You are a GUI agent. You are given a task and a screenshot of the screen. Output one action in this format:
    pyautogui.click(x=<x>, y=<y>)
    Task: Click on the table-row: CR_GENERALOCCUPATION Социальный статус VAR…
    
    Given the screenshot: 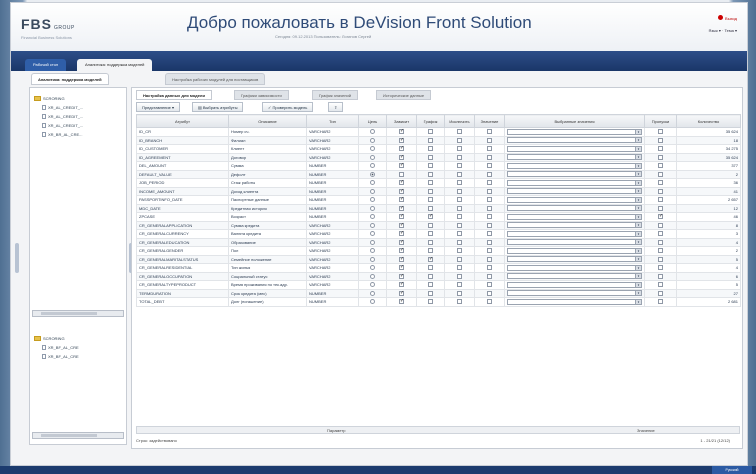 What is the action you would take?
    pyautogui.click(x=438, y=276)
    